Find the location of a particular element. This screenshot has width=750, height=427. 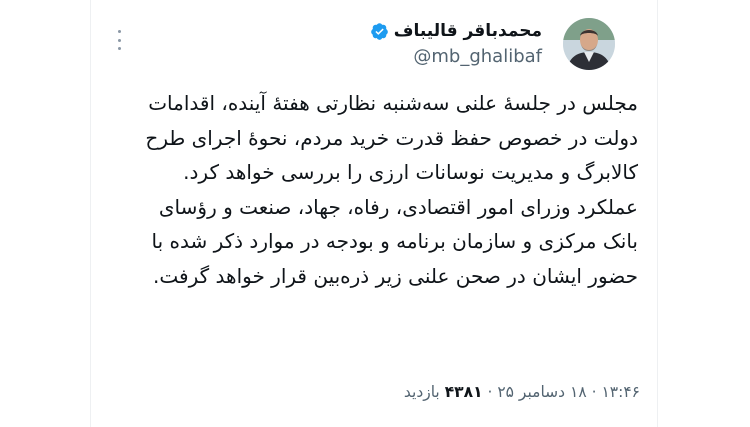

verified-badge-icon is located at coordinates (379, 31).